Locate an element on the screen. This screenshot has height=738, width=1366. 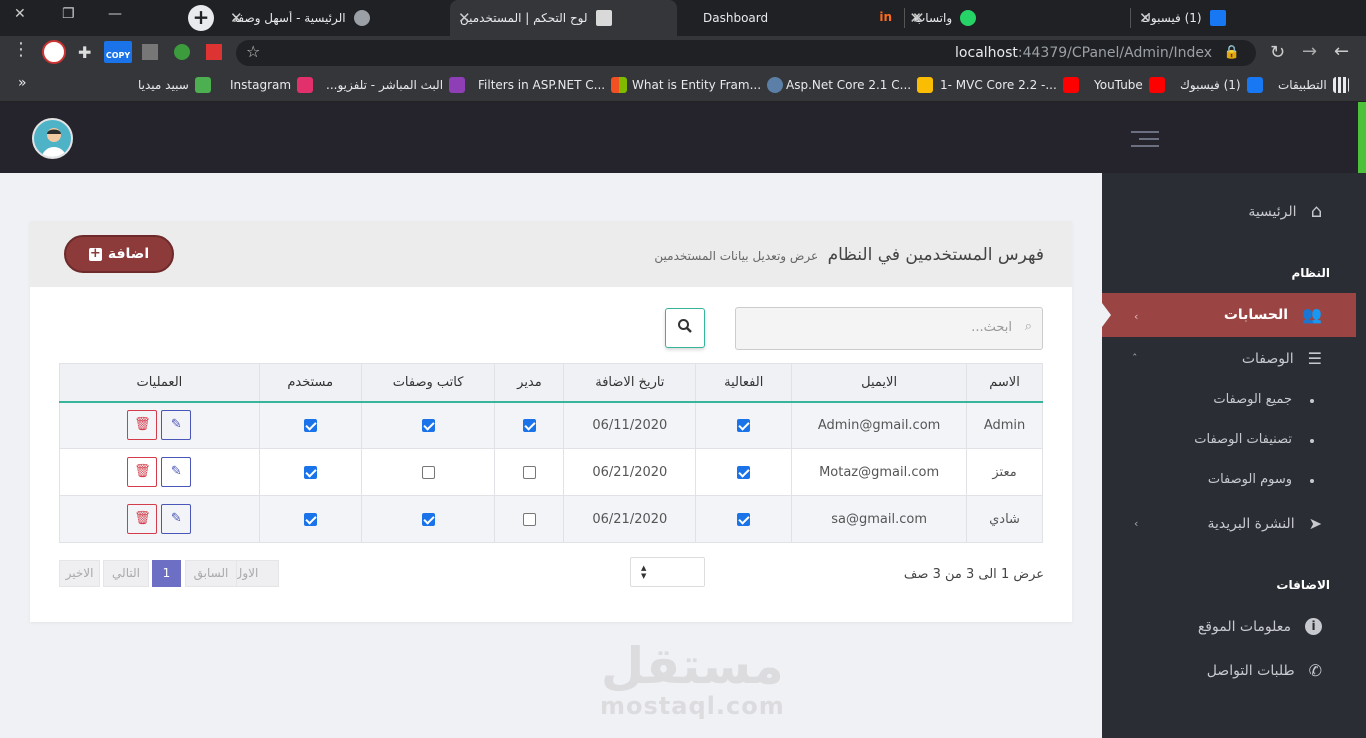
invision-icon: in is located at coordinates (885, 17).